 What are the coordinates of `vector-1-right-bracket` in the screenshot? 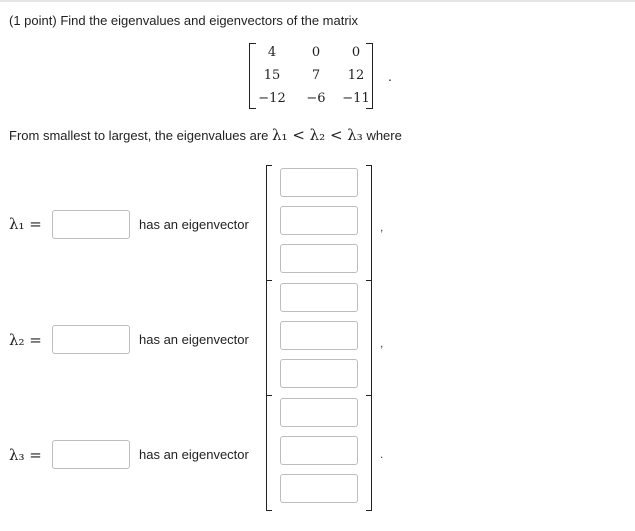 It's located at (369, 223).